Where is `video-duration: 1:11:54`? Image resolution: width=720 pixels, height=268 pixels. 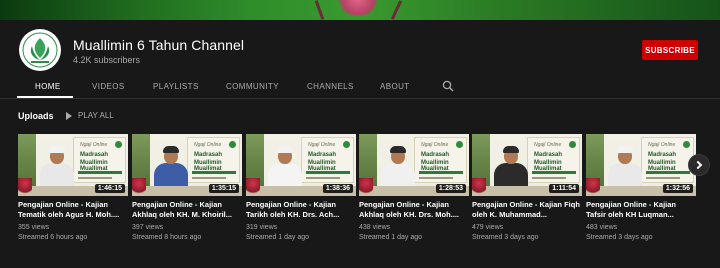
video-duration: 1:11:54 is located at coordinates (564, 188).